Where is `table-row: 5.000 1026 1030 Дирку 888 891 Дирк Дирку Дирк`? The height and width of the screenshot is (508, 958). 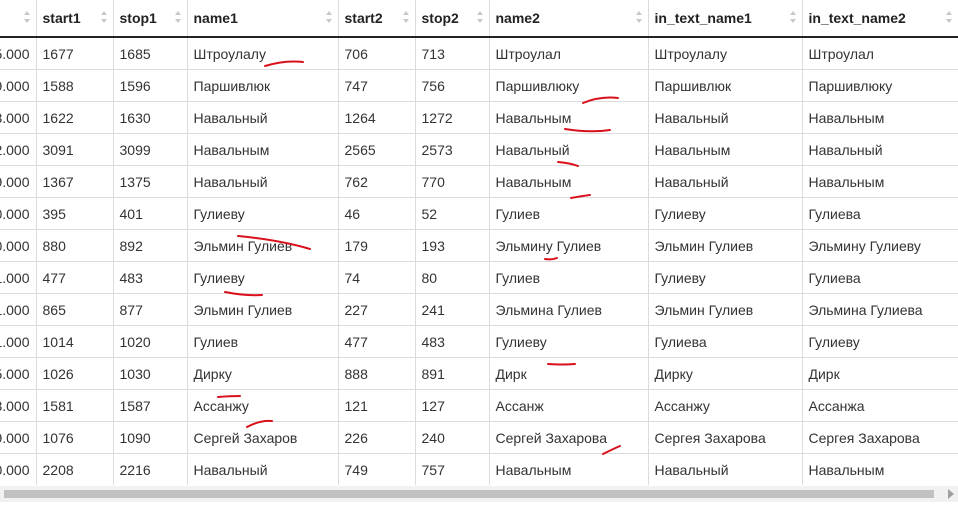 table-row: 5.000 1026 1030 Дирку 888 891 Дирк Дирку Дирк is located at coordinates (479, 373).